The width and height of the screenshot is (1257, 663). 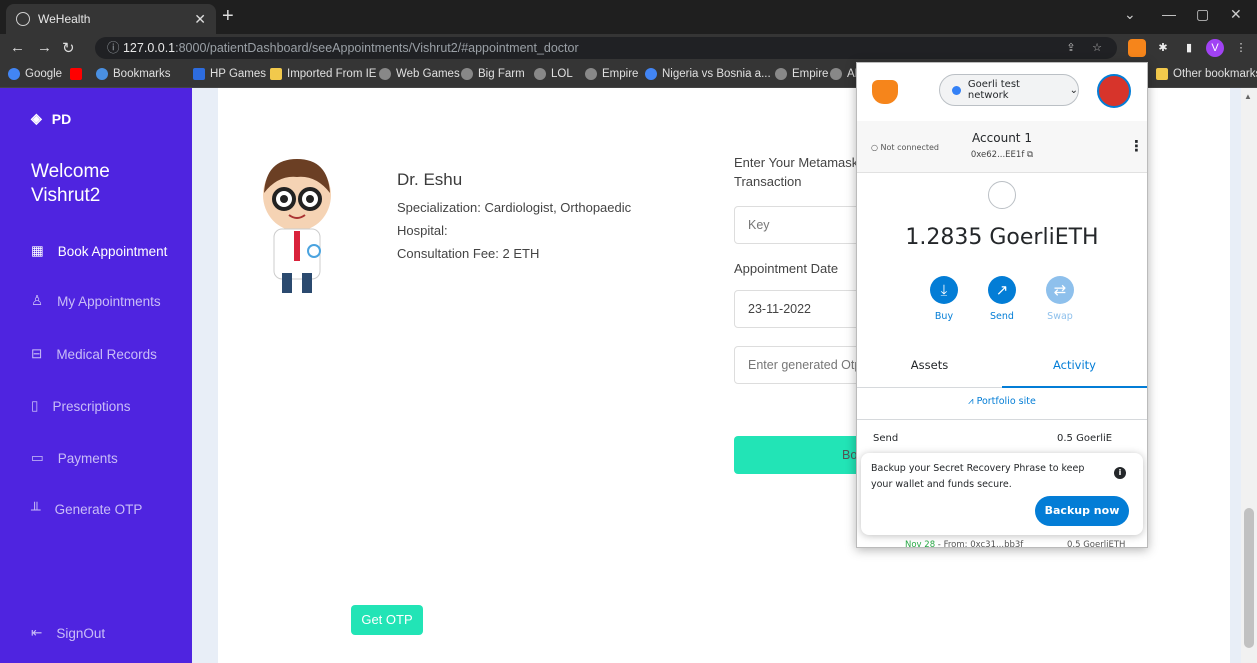 I want to click on back-icon: ←, so click(x=17, y=47).